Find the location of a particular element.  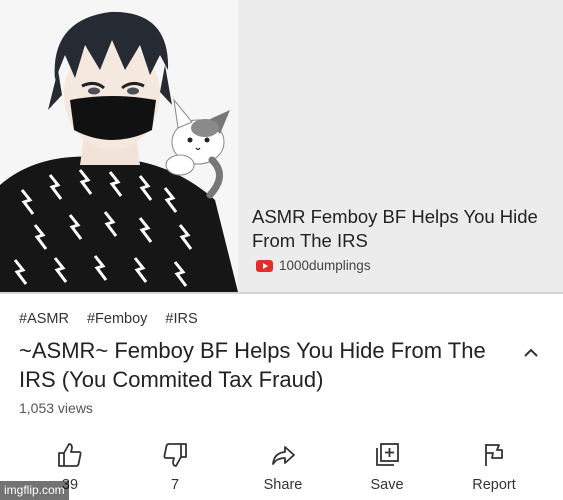

channel-name: 1000dumplings is located at coordinates (325, 265).